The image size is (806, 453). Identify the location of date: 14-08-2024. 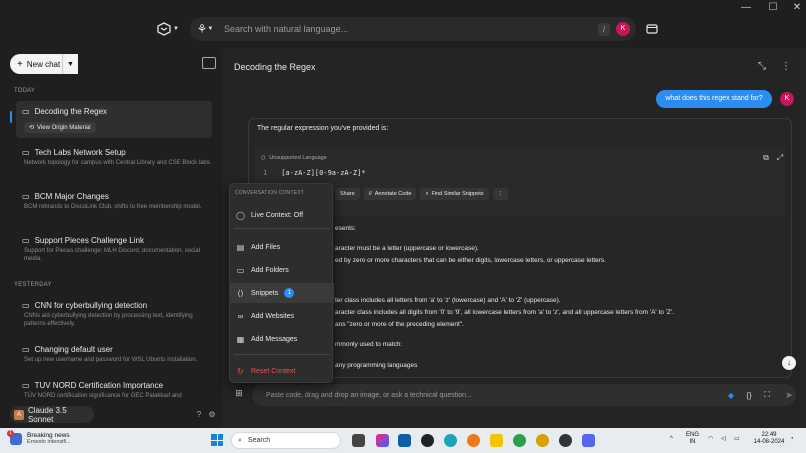
(769, 442).